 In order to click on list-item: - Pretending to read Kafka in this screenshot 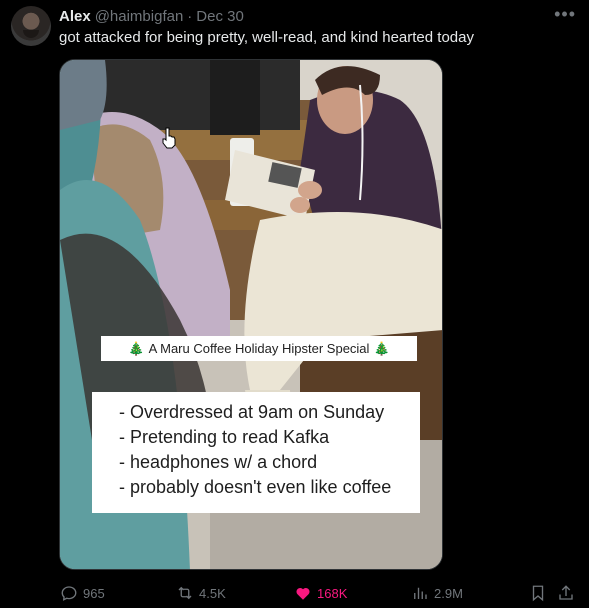, I will do `click(224, 437)`.